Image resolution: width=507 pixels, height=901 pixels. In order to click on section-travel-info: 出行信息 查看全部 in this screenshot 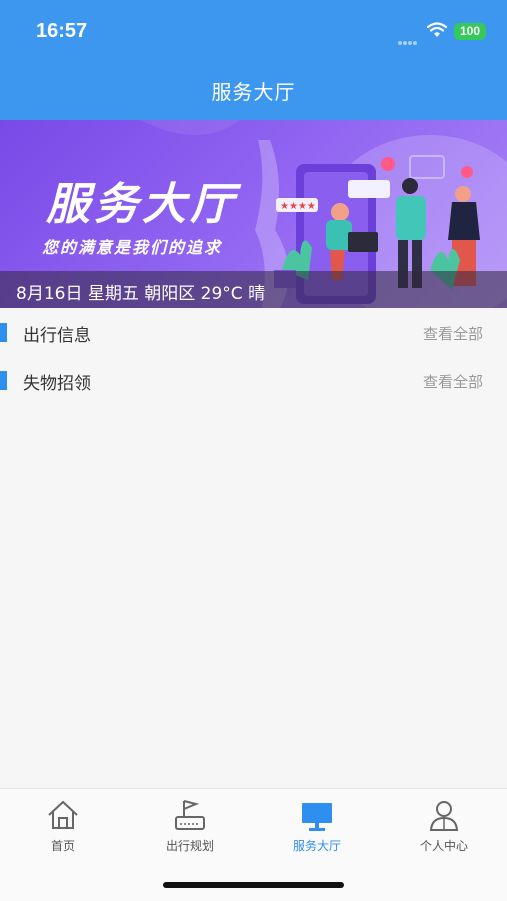, I will do `click(253, 333)`.